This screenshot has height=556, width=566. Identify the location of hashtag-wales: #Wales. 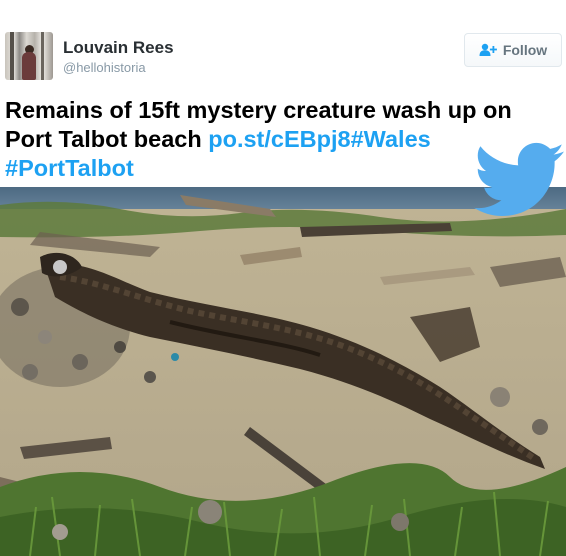
(391, 139).